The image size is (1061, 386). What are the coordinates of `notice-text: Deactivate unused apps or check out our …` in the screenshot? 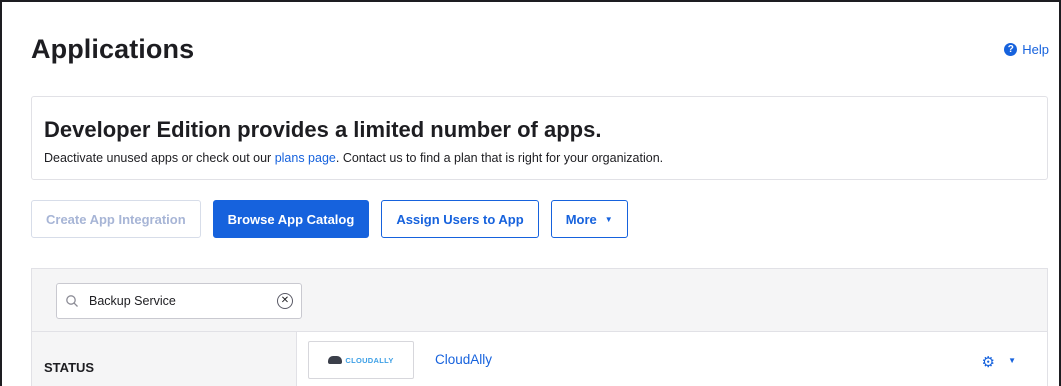 It's located at (353, 158).